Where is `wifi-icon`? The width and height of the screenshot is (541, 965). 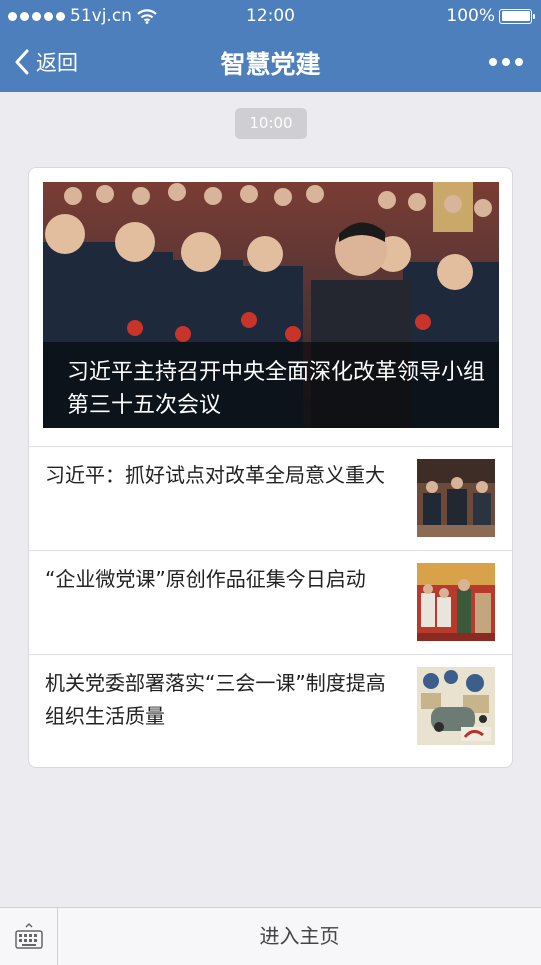 wifi-icon is located at coordinates (147, 16).